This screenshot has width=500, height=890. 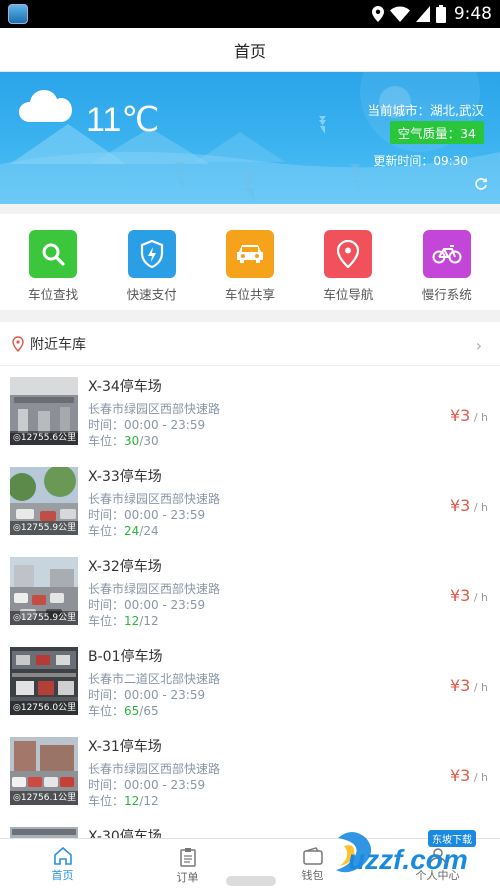 What do you see at coordinates (250, 14) in the screenshot?
I see `status-bar: 9:48` at bounding box center [250, 14].